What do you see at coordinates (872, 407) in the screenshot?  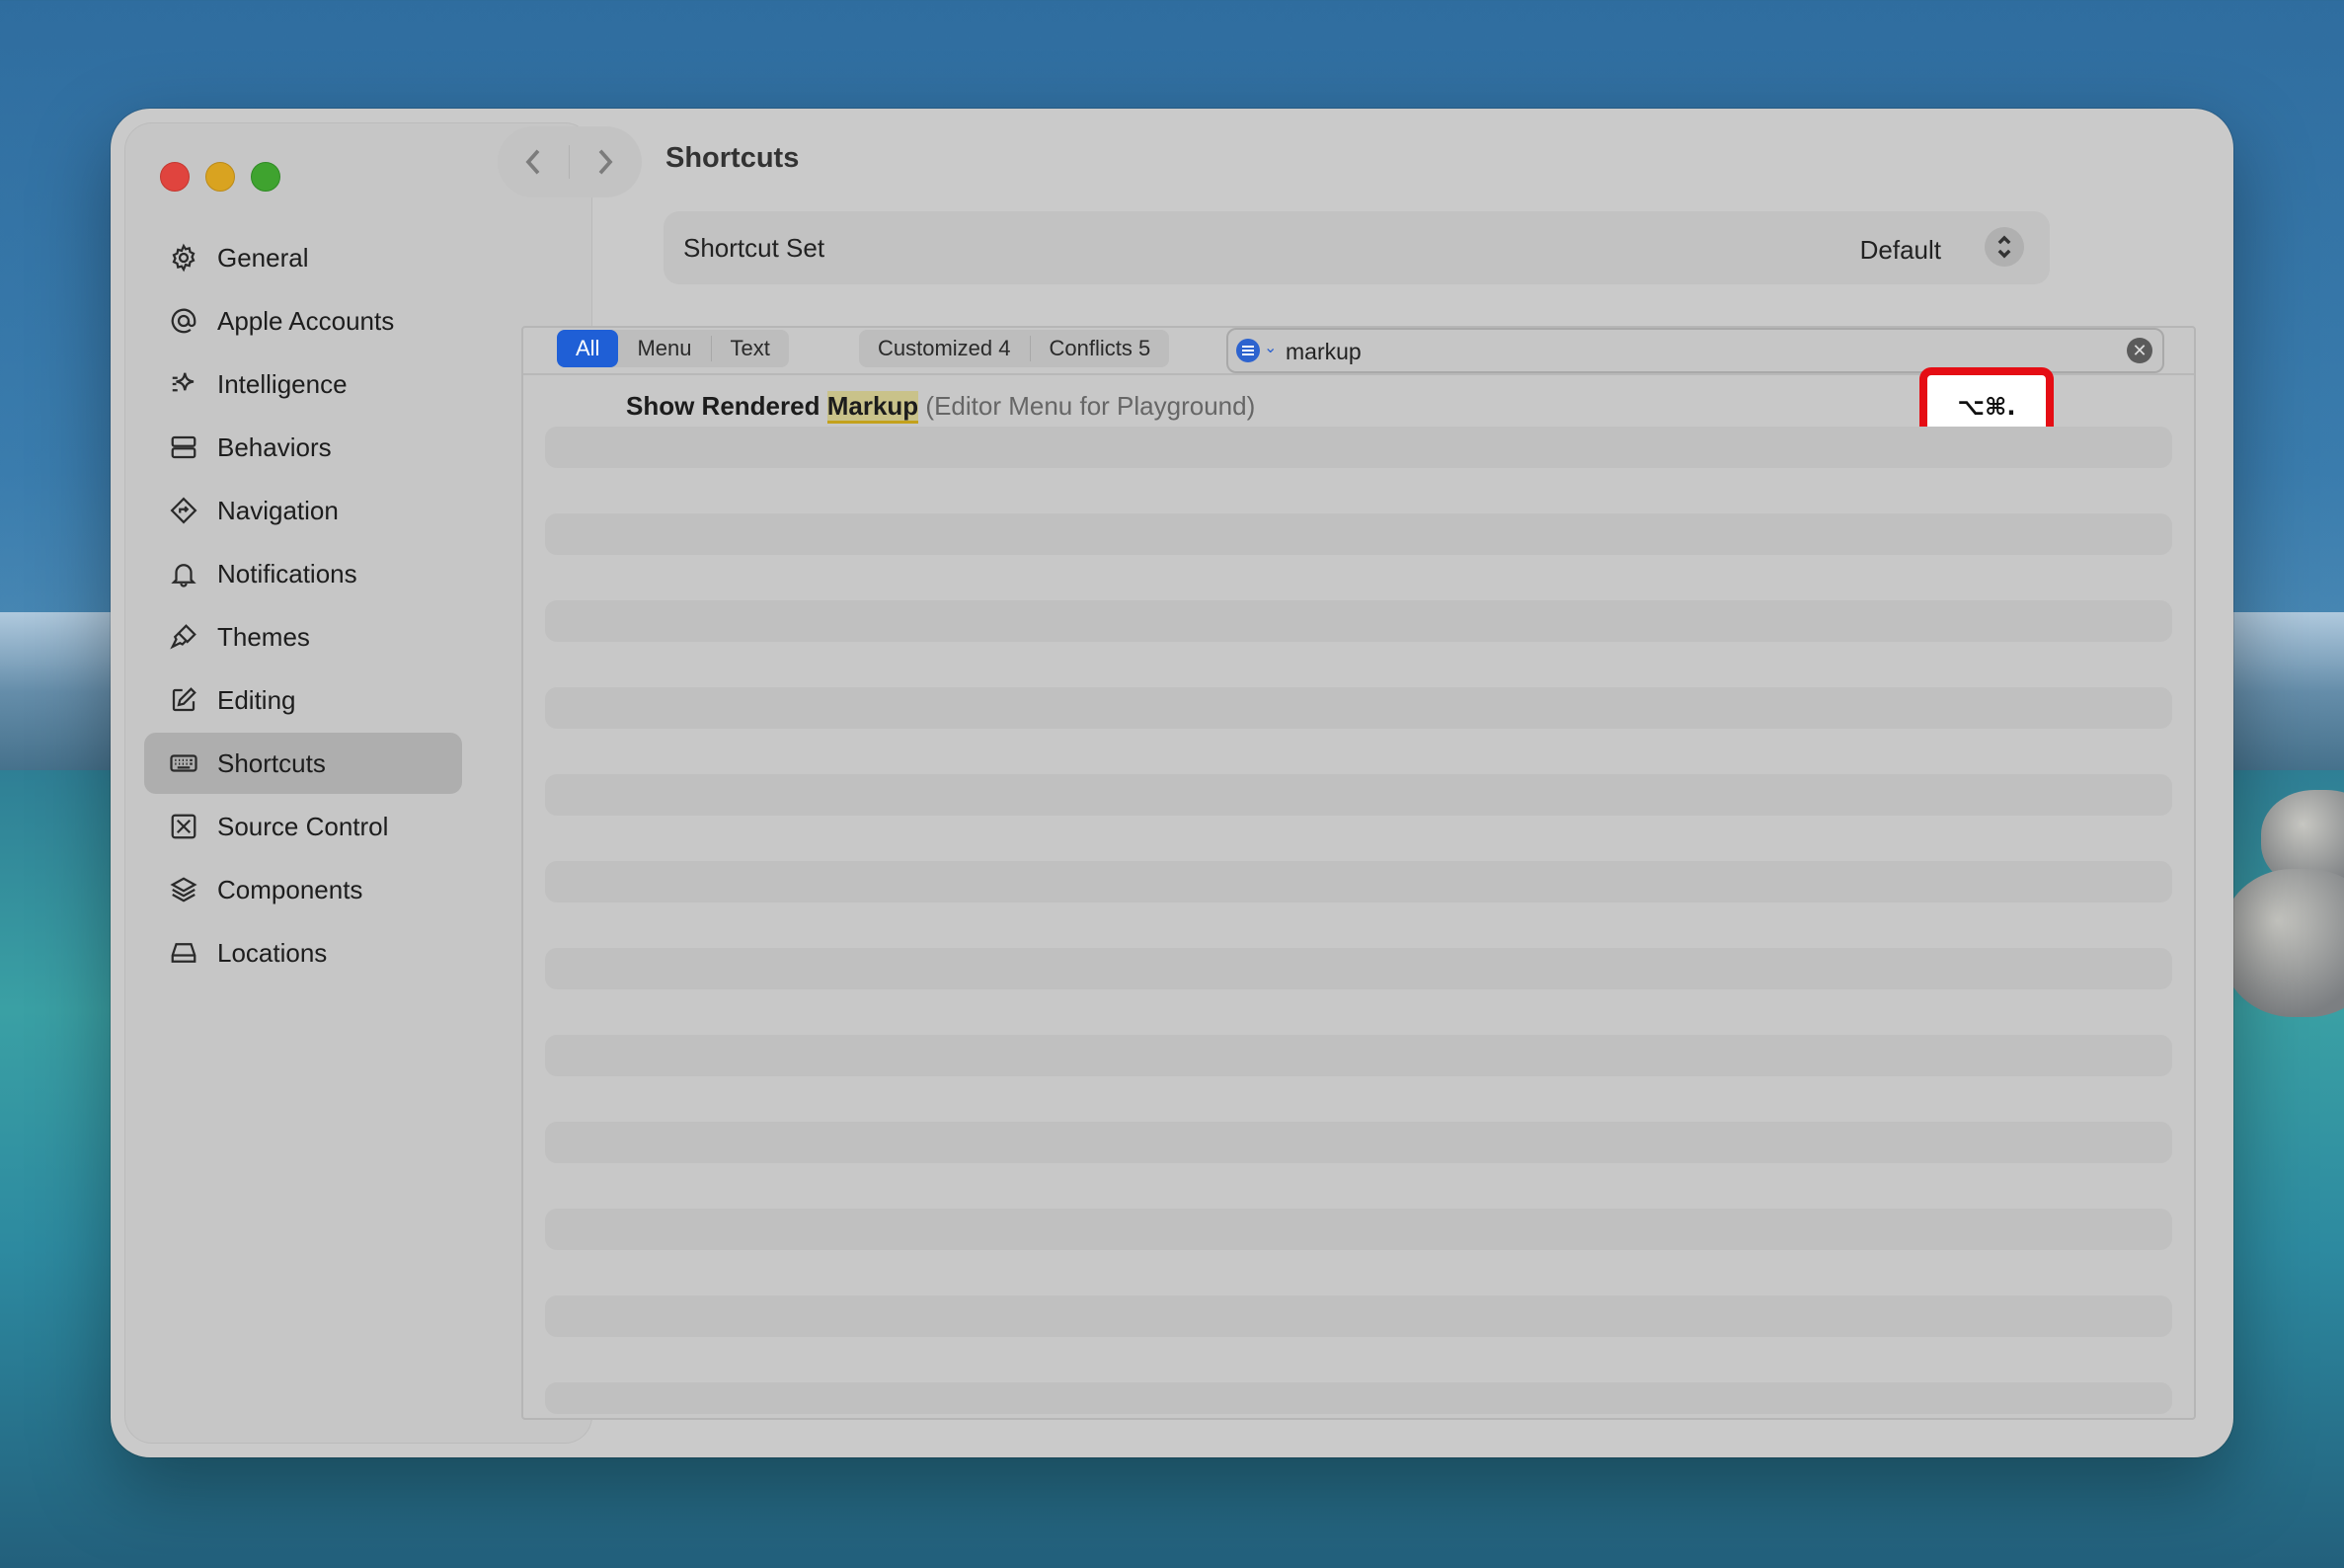 I see `search-match-highlight: Markup` at bounding box center [872, 407].